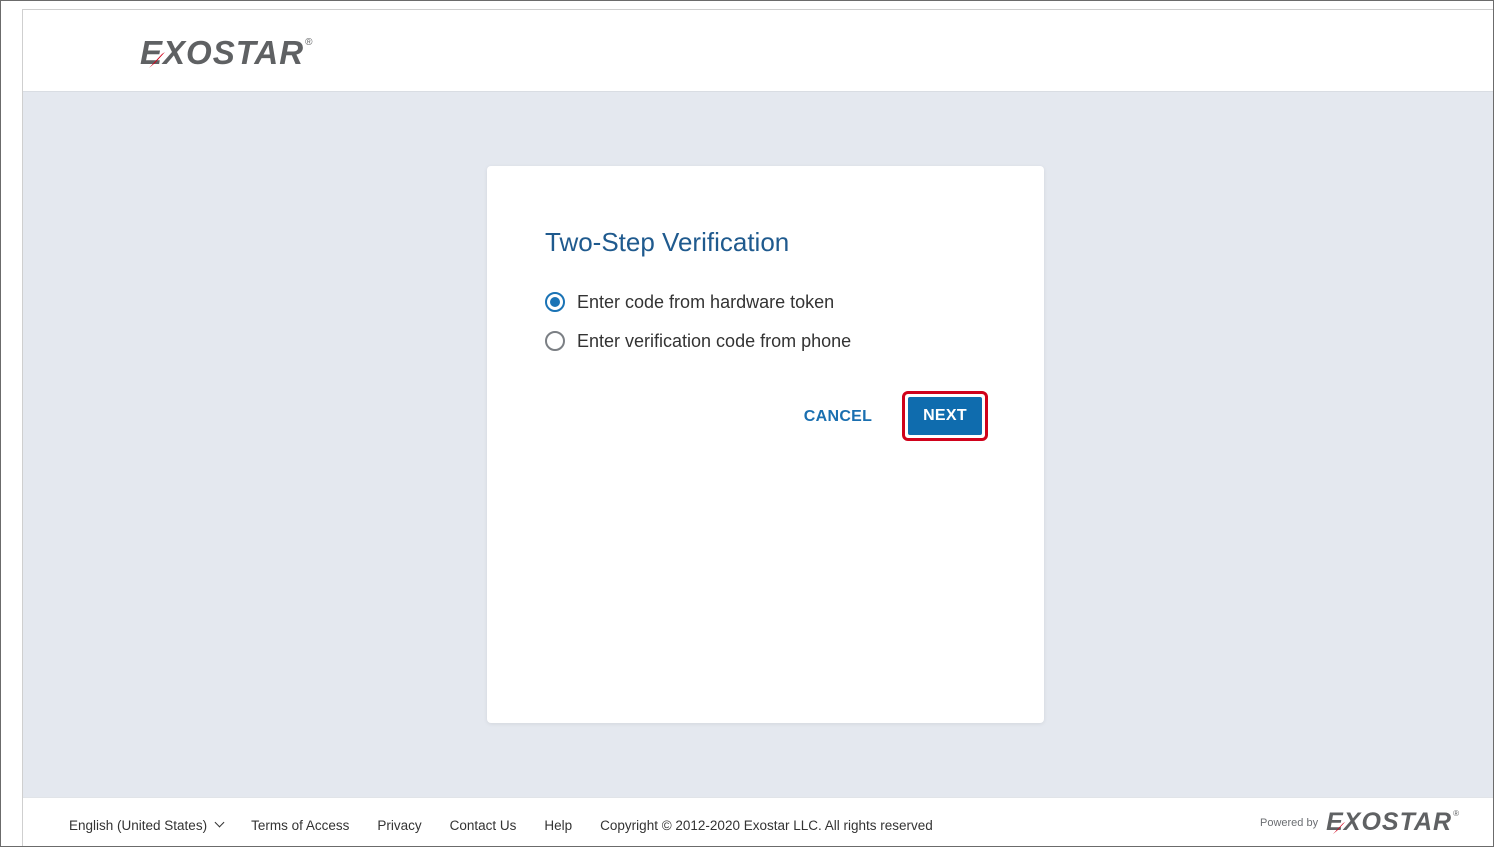 Image resolution: width=1494 pixels, height=847 pixels. What do you see at coordinates (1456, 813) in the screenshot?
I see `footer-logo-registered-mark: ®` at bounding box center [1456, 813].